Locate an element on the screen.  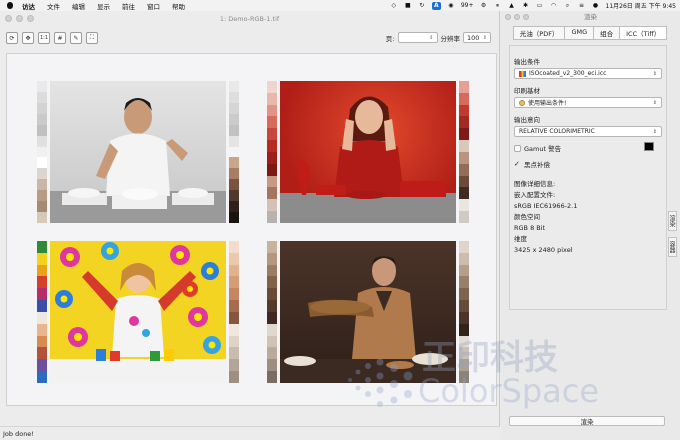
page-select: ⇕ is located at coordinates (417, 37).